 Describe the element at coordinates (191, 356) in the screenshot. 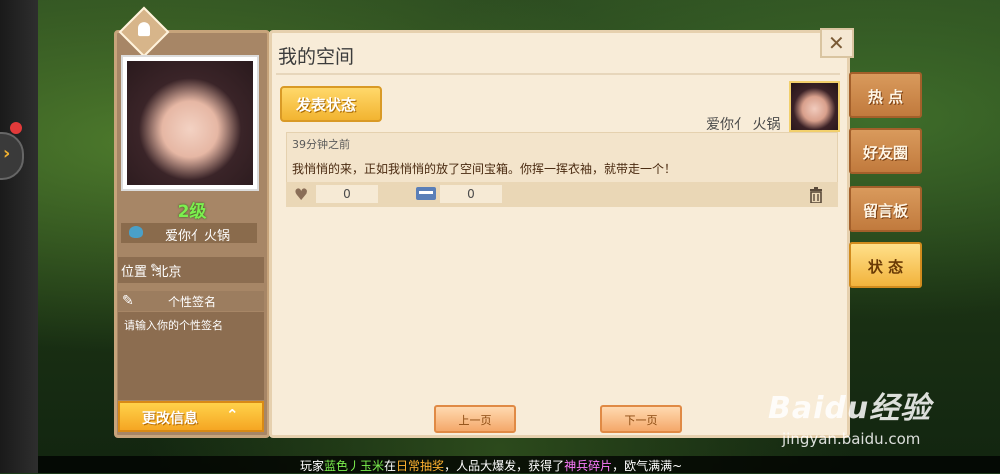

I see `signature-input: 请输入你的个性签名` at that location.